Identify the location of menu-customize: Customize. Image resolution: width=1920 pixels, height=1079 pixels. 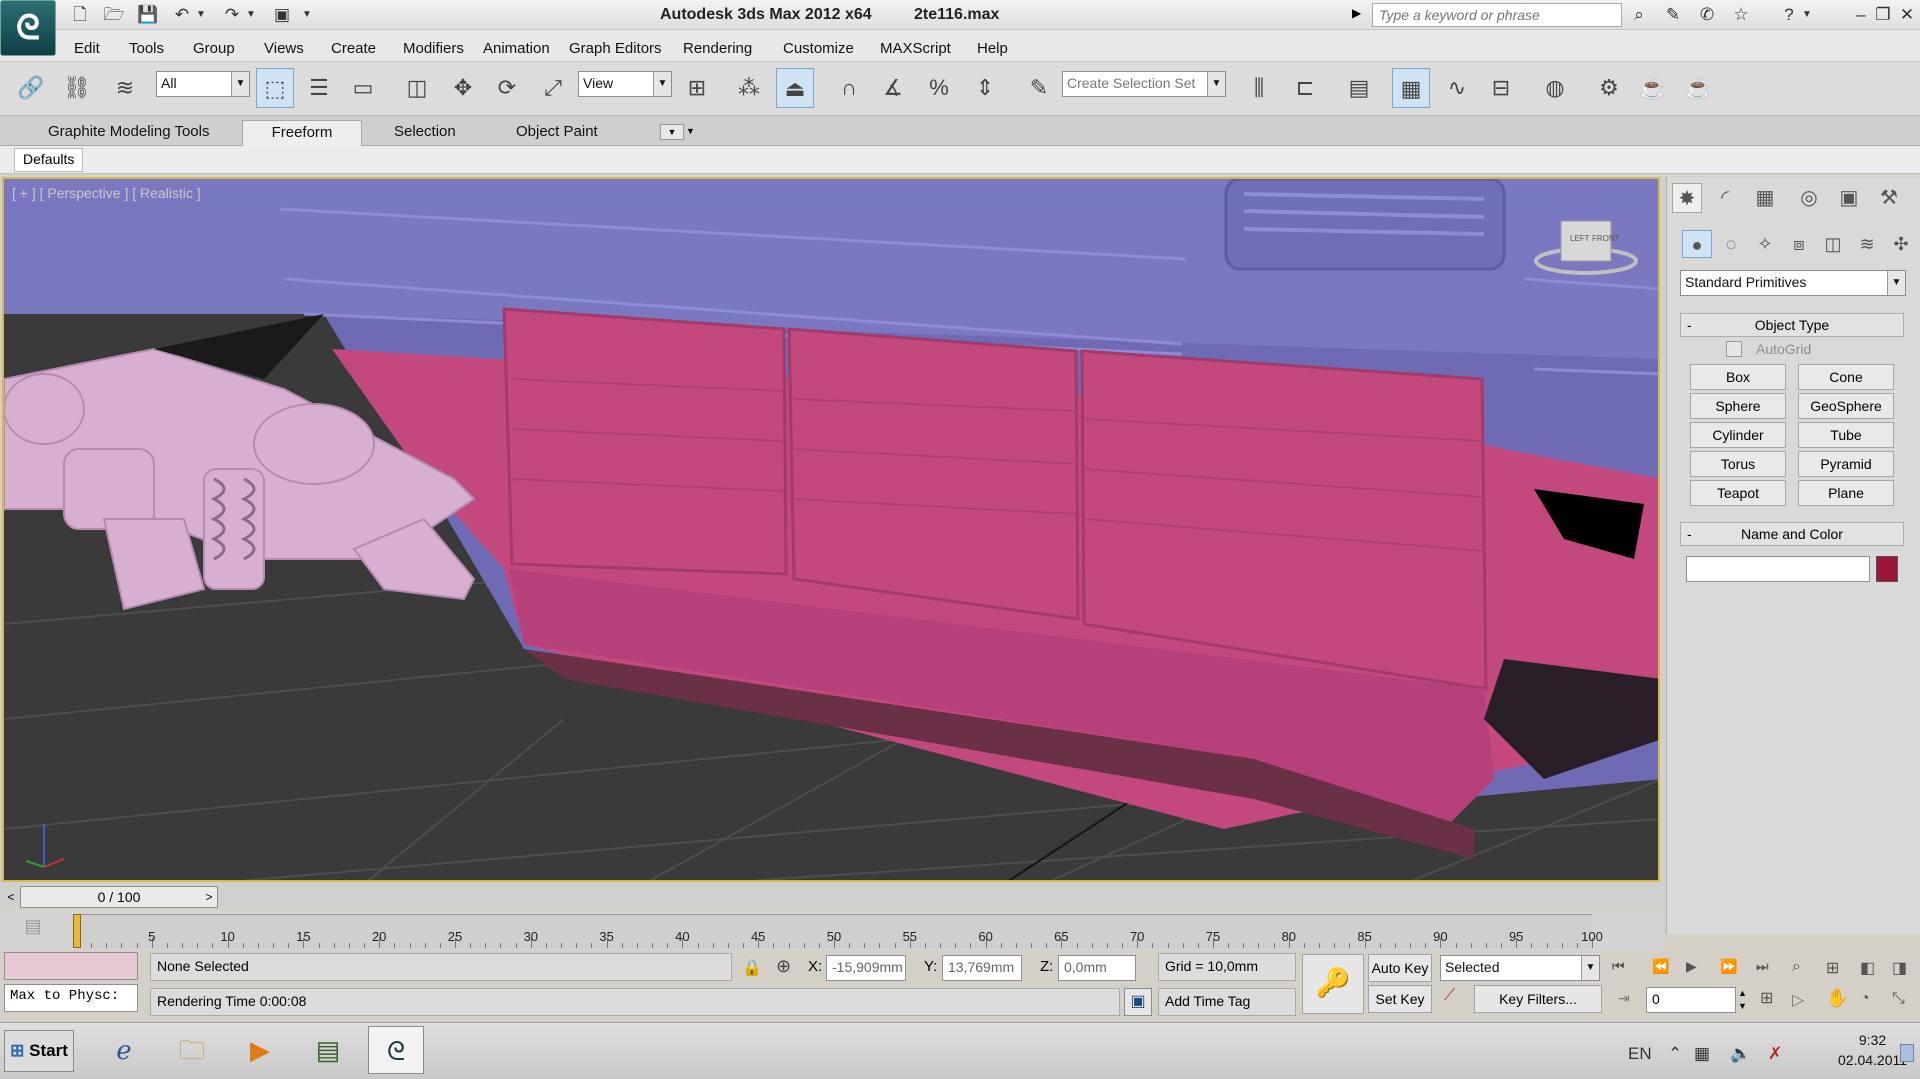
(818, 48).